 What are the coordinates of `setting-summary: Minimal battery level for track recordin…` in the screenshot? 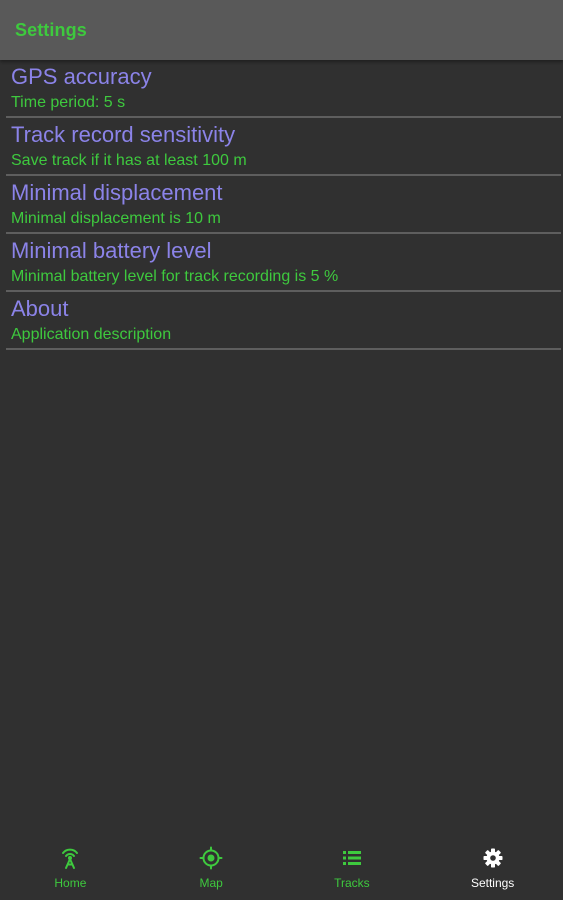 It's located at (175, 276).